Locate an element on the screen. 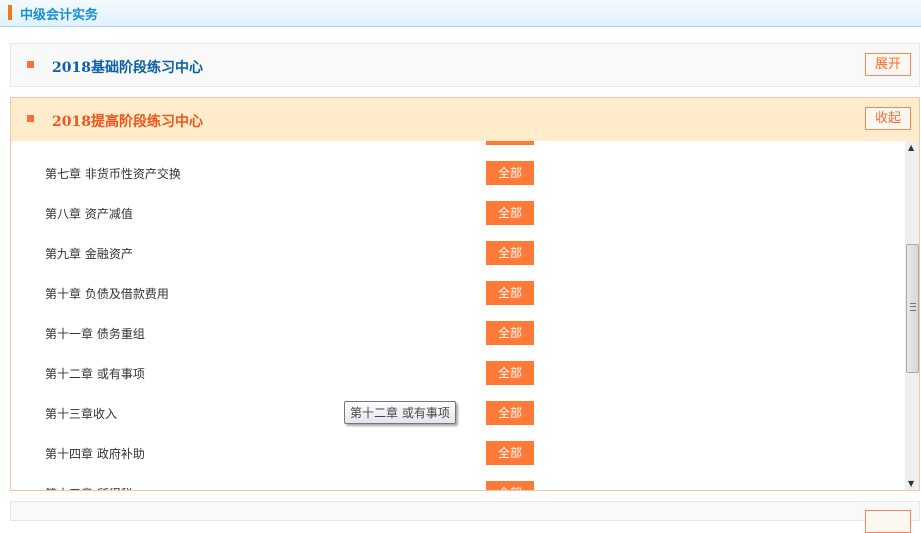  collapse-button: 收起 is located at coordinates (888, 118).